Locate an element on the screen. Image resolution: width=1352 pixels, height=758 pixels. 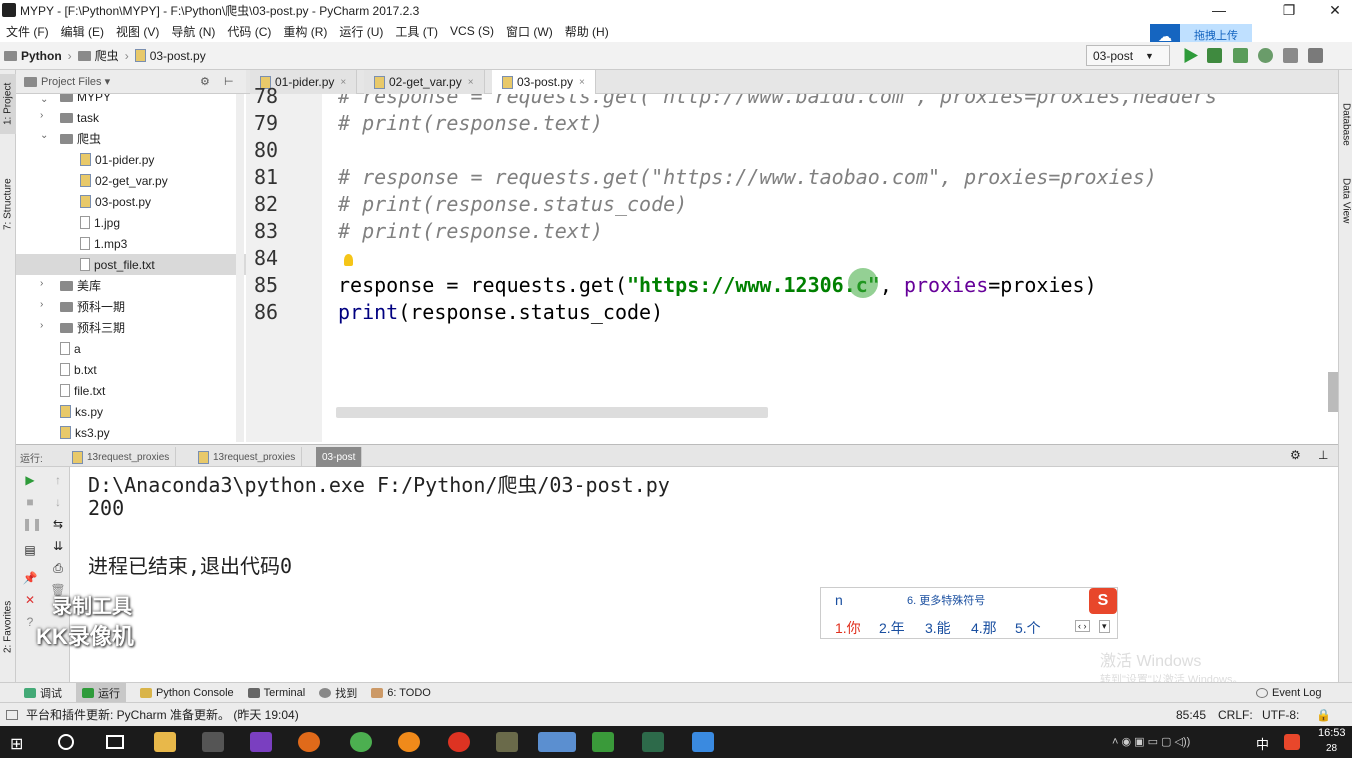
input-language: 中 is located at coordinates (1262, 743).